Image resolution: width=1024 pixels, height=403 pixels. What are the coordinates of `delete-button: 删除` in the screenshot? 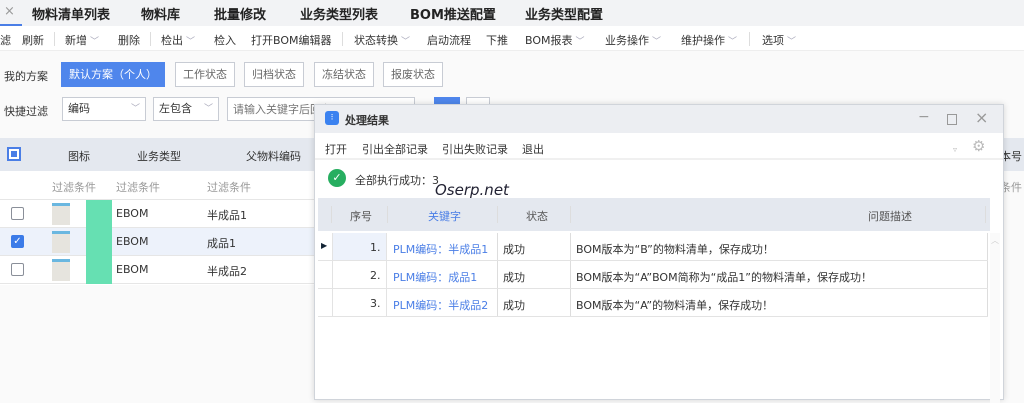 It's located at (129, 40).